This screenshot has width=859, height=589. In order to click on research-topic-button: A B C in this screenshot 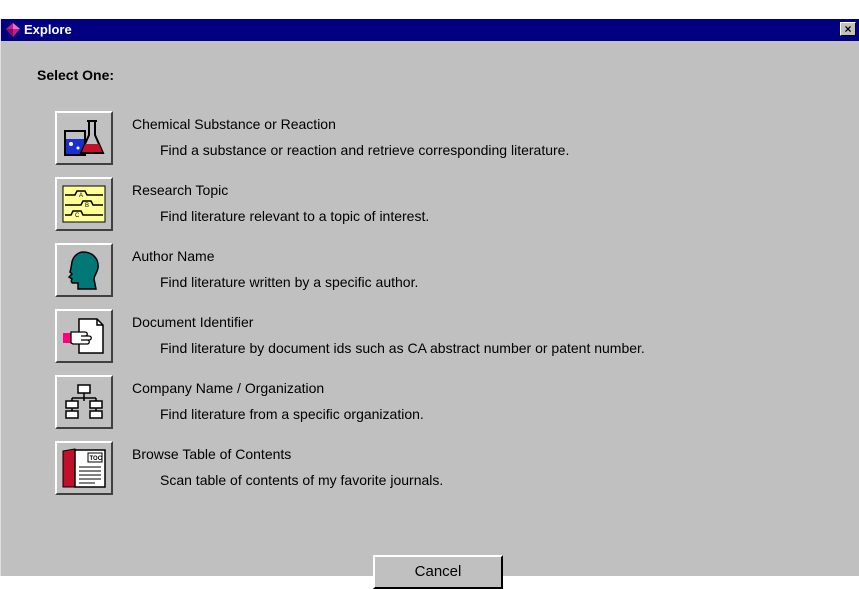, I will do `click(84, 204)`.